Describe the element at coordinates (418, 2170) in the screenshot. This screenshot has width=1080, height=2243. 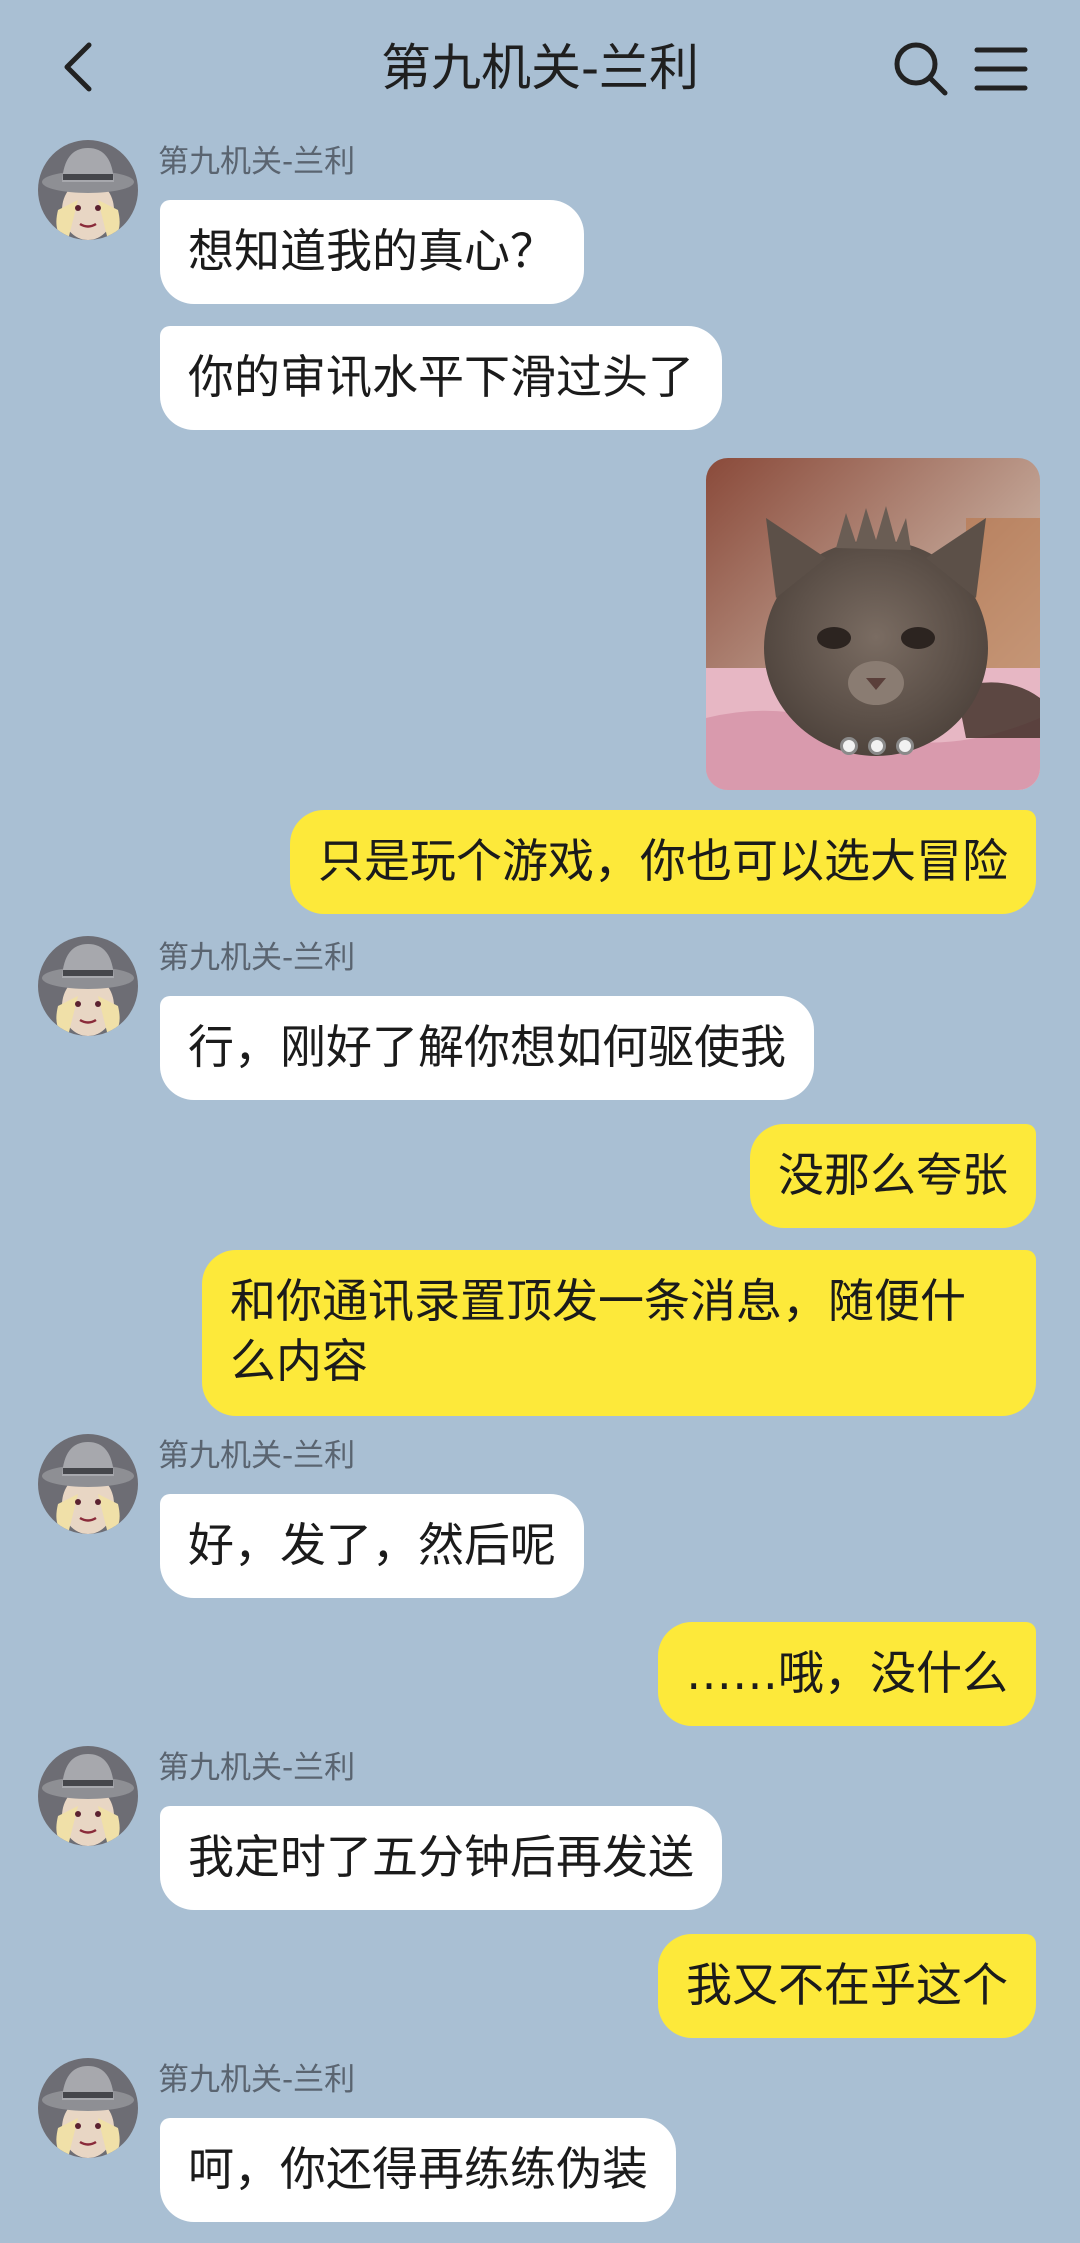
I see `incoming-message-bubble: 呵，你还得再练练伪装` at that location.